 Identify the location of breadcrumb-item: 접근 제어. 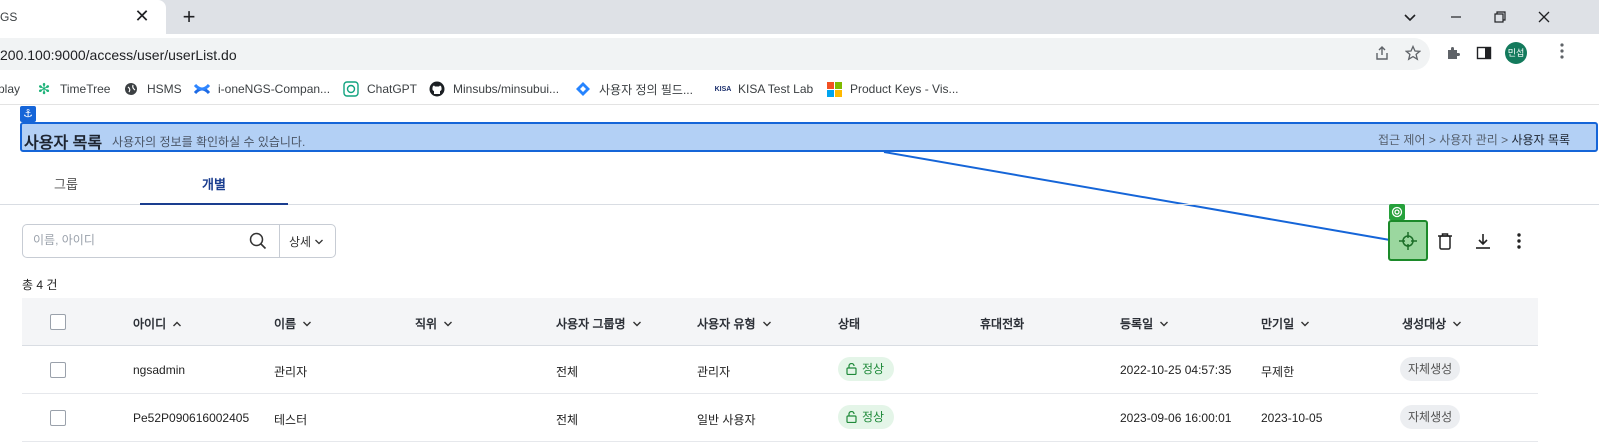
(1402, 140).